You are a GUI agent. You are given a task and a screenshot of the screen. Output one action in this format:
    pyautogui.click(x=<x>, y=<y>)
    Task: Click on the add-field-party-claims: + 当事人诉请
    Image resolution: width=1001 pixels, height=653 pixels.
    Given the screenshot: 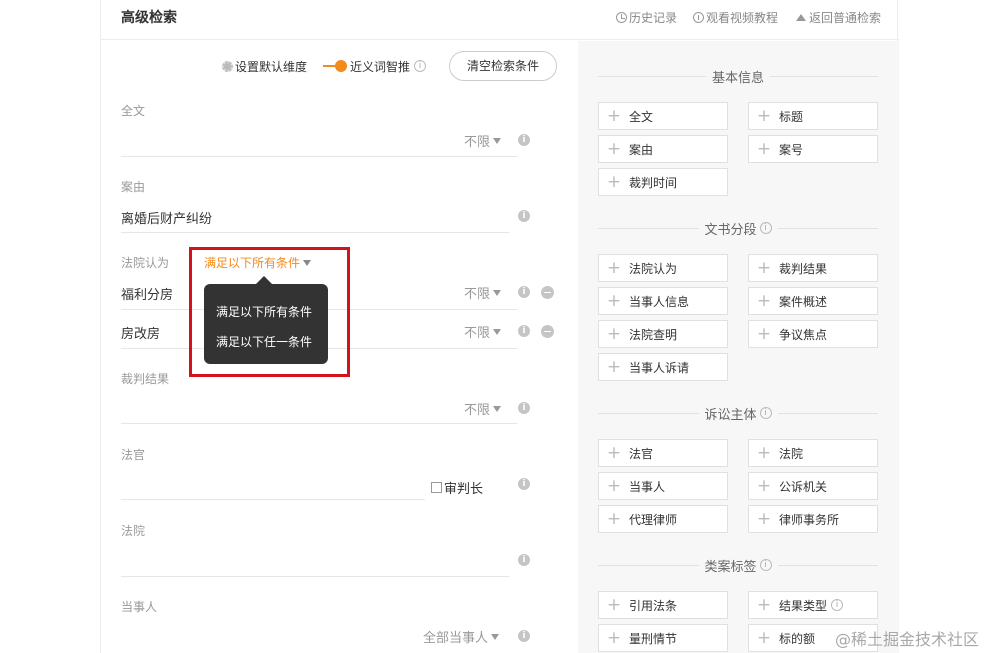 What is the action you would take?
    pyautogui.click(x=663, y=367)
    